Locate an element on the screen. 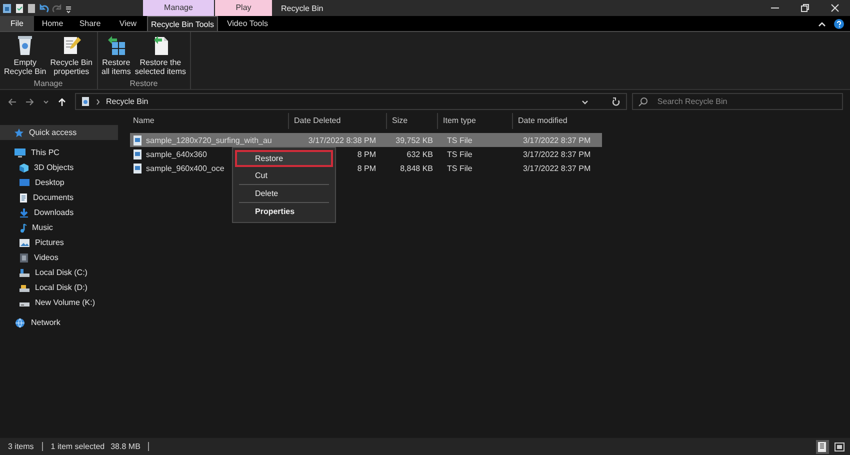  nav-item: Documents is located at coordinates (59, 197).